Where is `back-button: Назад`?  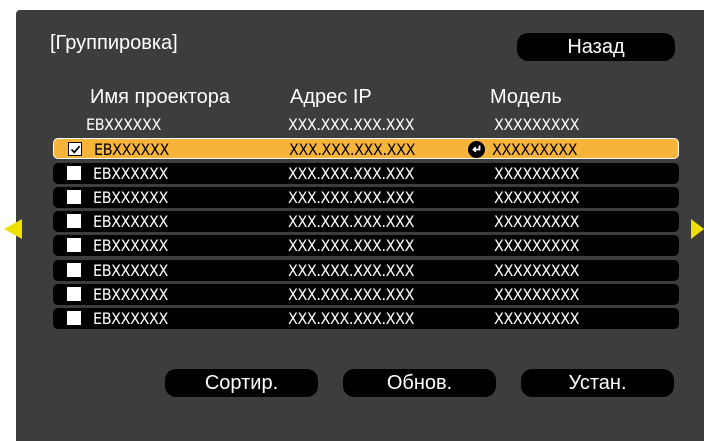 back-button: Назад is located at coordinates (596, 47).